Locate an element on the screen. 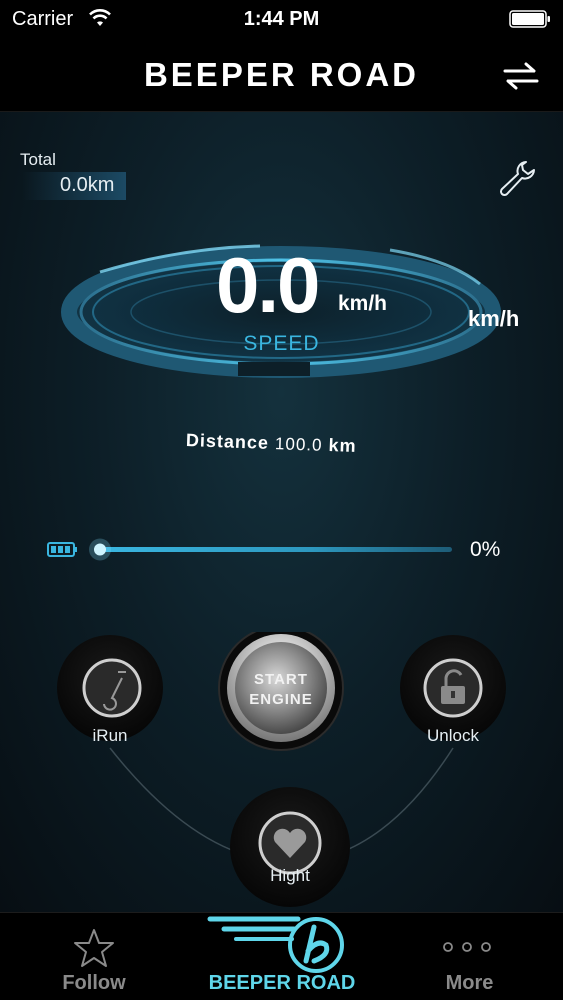 The image size is (563, 1000). battery-icon is located at coordinates (62, 549).